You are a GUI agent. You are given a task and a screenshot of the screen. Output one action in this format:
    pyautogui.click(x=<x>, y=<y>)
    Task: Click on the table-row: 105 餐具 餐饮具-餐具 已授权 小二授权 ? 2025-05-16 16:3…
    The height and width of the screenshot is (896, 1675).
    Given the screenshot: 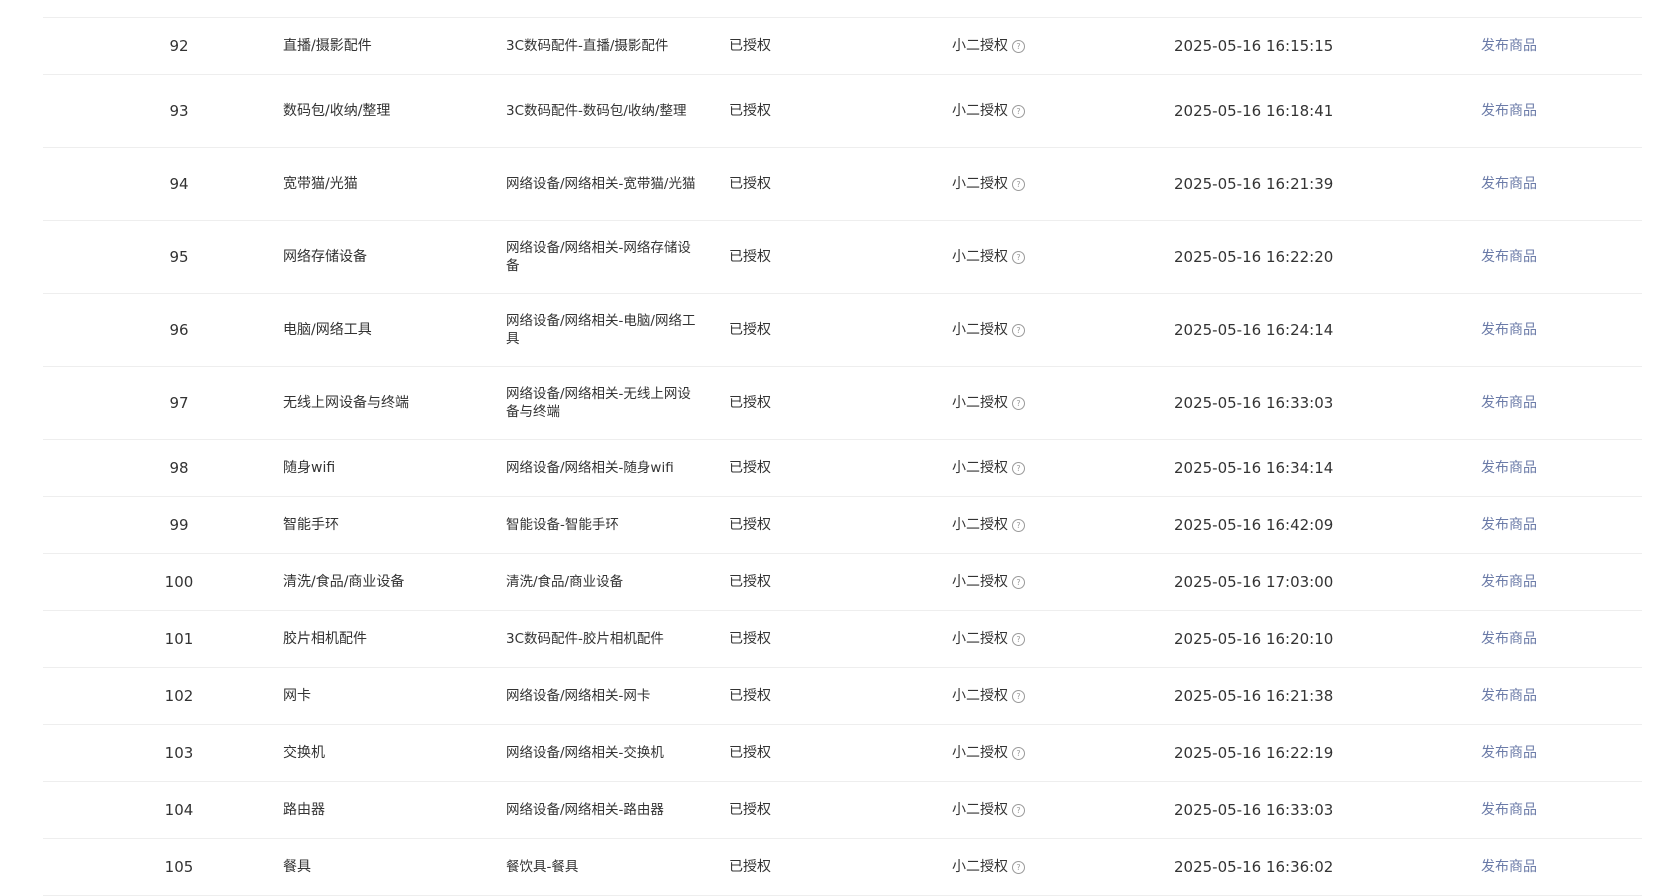 What is the action you would take?
    pyautogui.click(x=842, y=867)
    